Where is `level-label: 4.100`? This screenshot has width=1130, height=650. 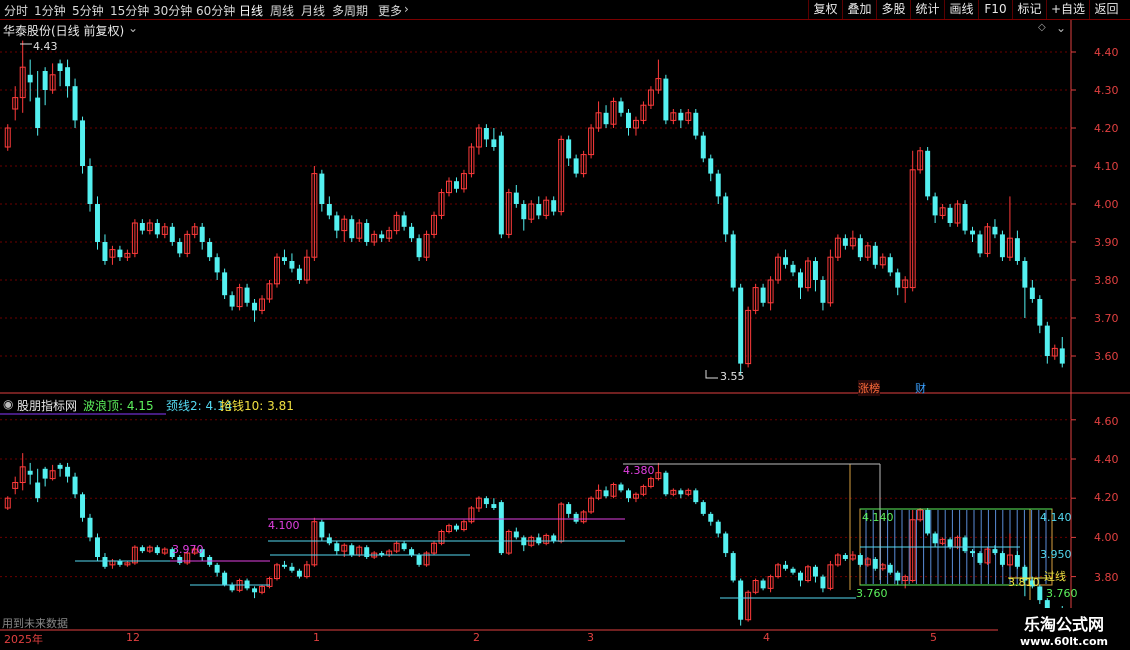 level-label: 4.100 is located at coordinates (284, 525).